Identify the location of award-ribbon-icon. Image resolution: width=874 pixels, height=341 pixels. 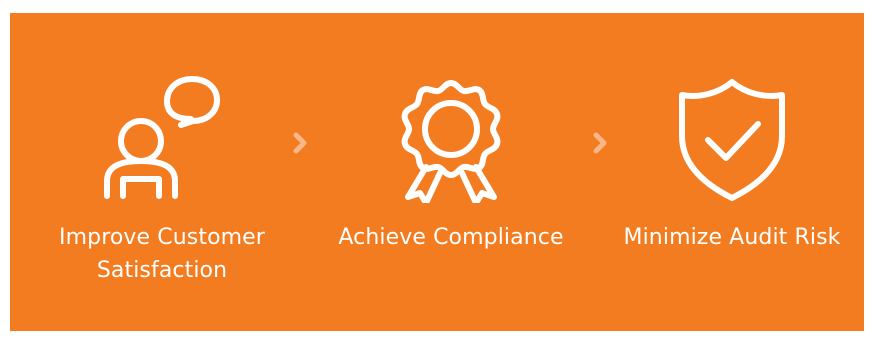
(451, 141).